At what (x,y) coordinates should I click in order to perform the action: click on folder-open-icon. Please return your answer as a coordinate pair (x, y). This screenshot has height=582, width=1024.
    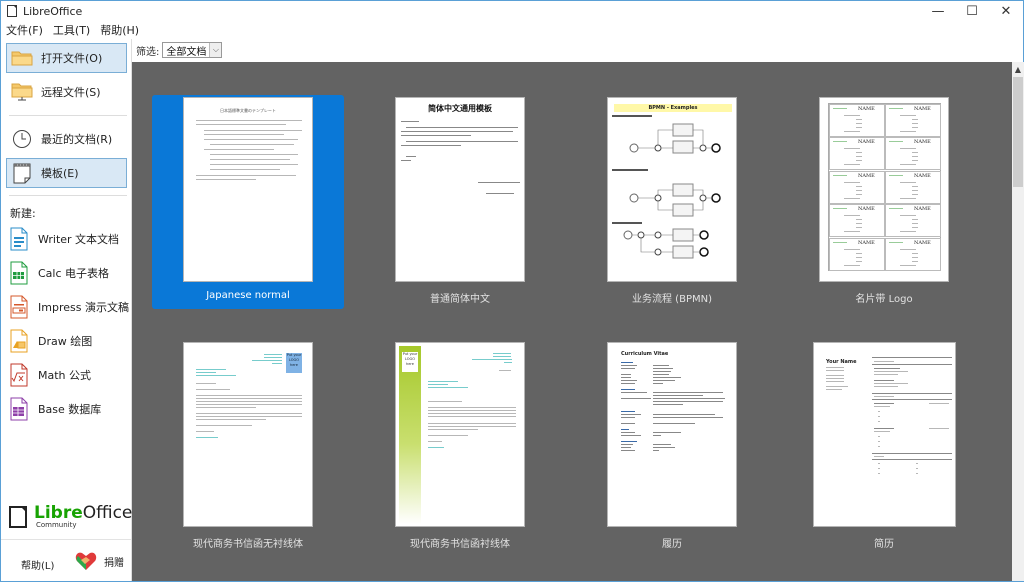
    Looking at the image, I should click on (22, 58).